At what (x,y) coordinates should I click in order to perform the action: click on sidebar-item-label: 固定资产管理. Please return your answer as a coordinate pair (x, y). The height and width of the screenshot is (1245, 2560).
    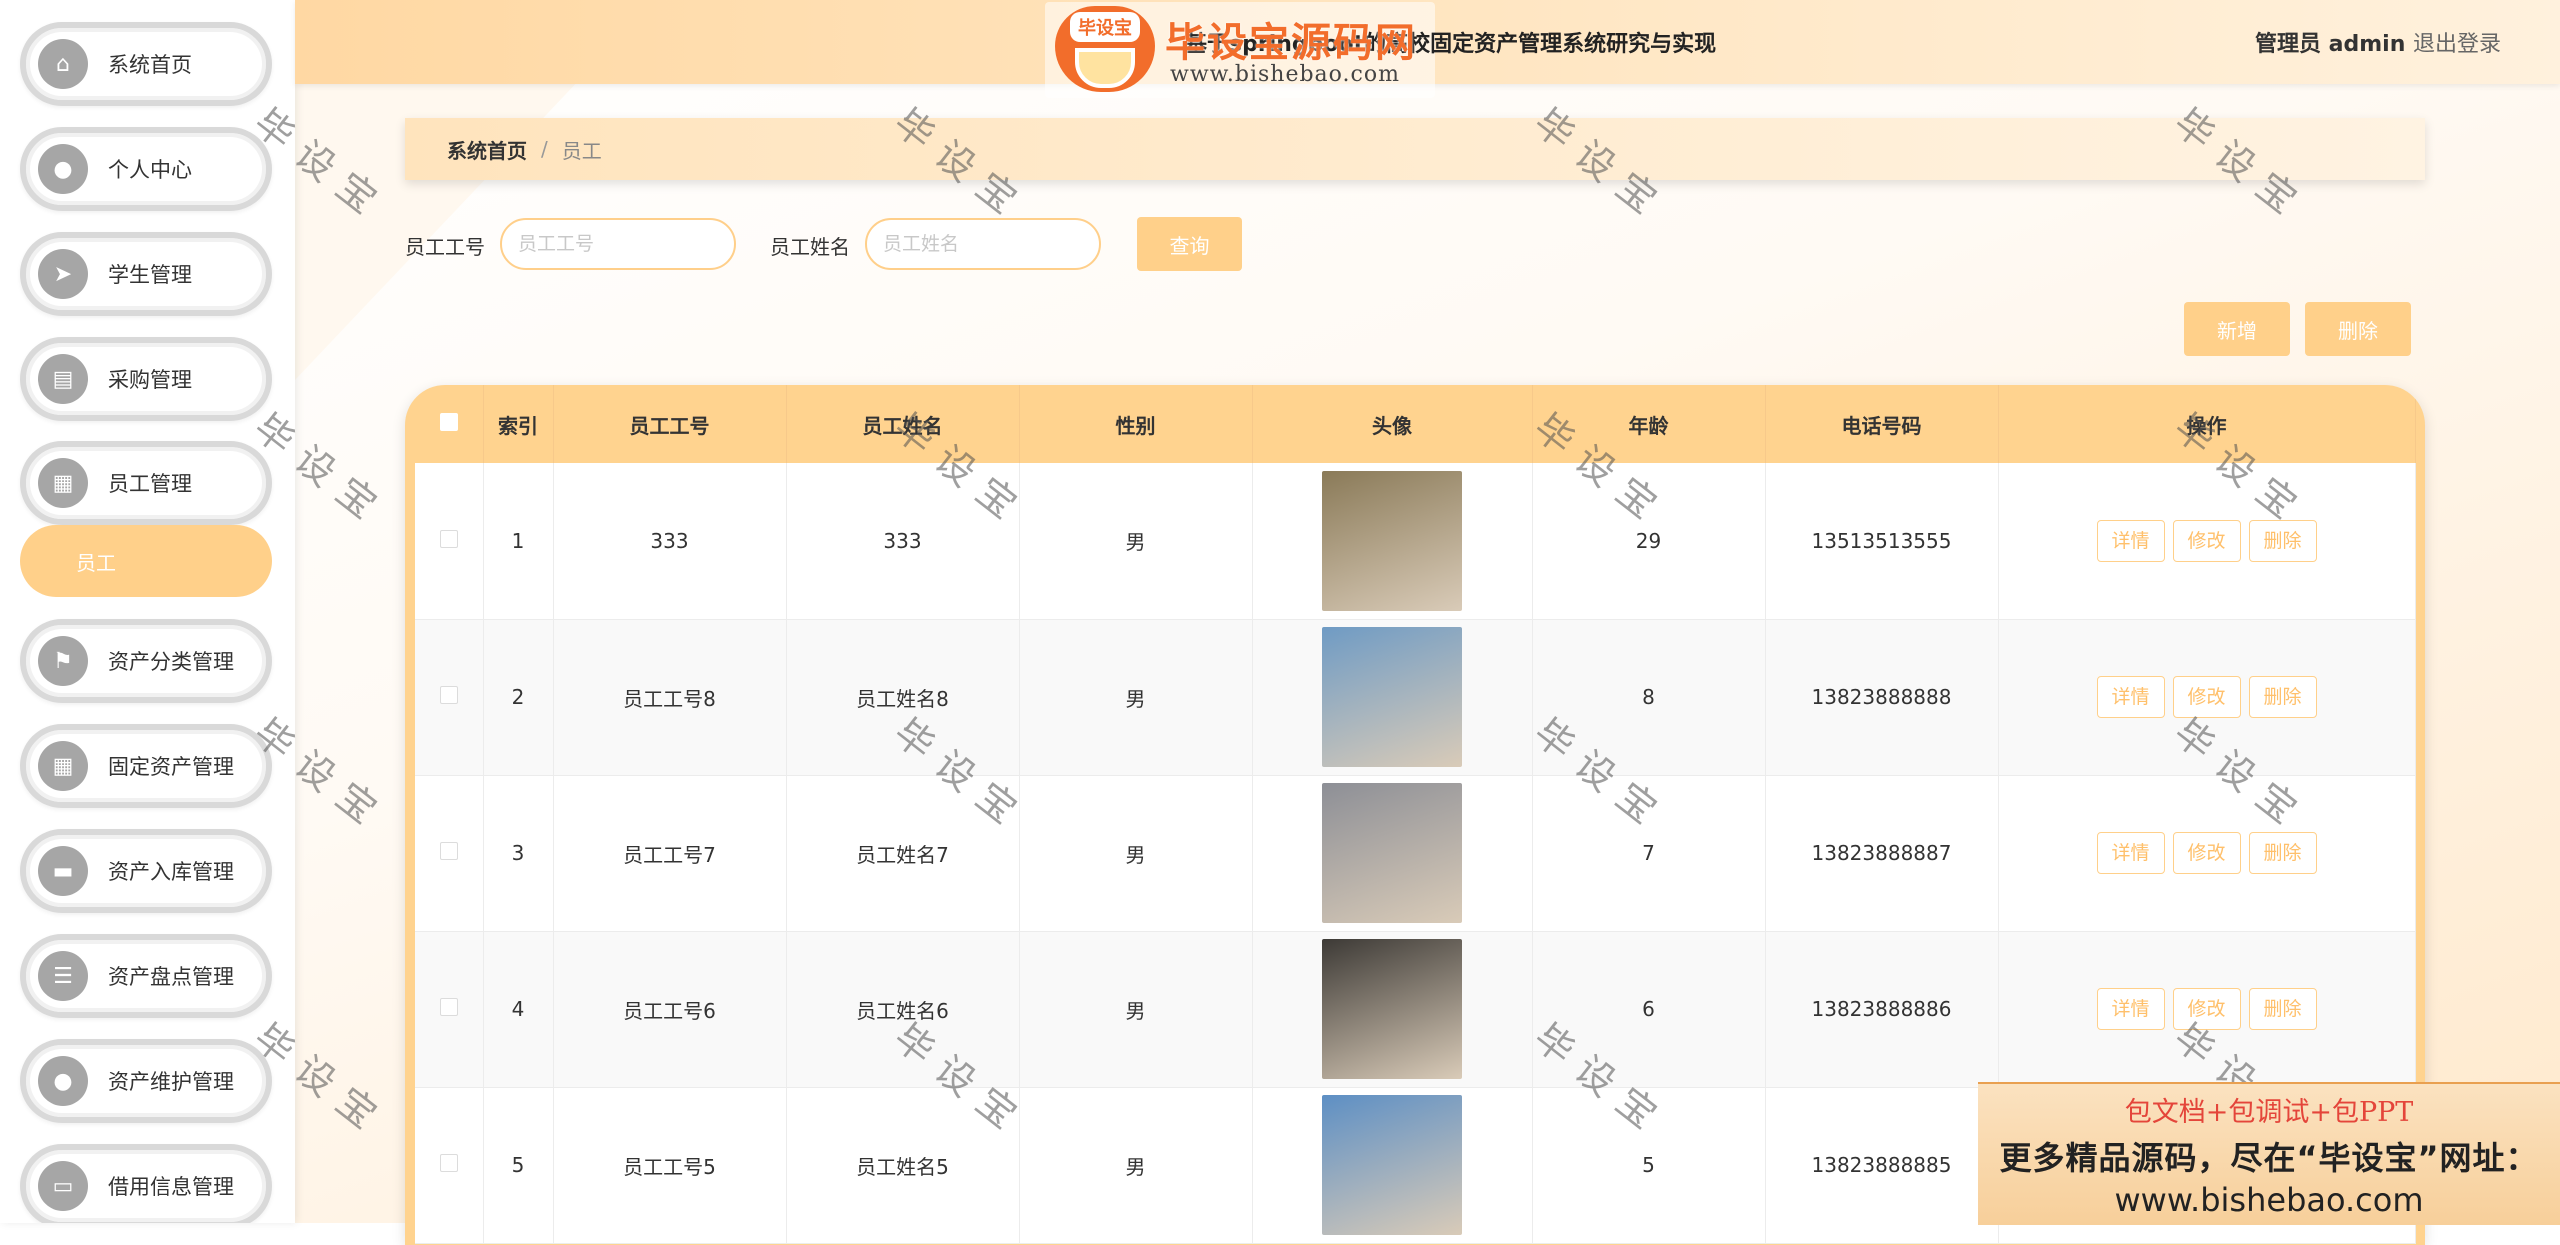
    Looking at the image, I should click on (171, 767).